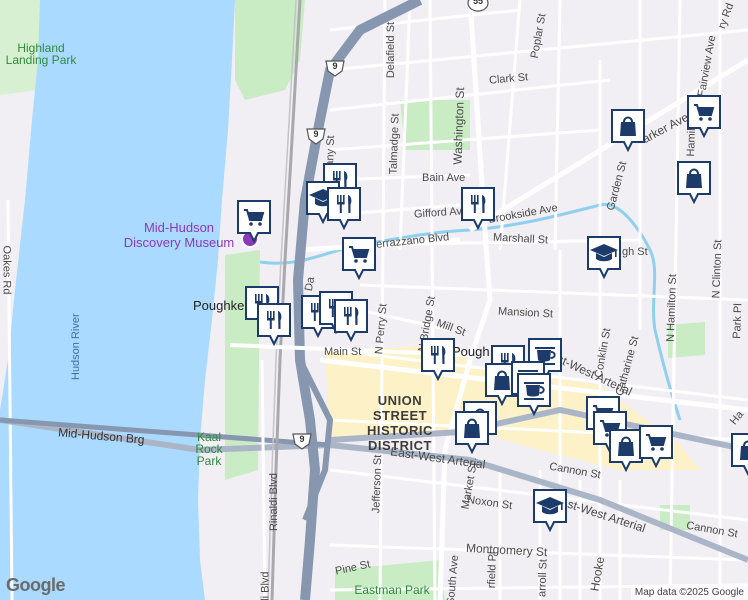 The width and height of the screenshot is (748, 600). Describe the element at coordinates (392, 590) in the screenshot. I see `eastman-park-label: Eastman Park` at that location.